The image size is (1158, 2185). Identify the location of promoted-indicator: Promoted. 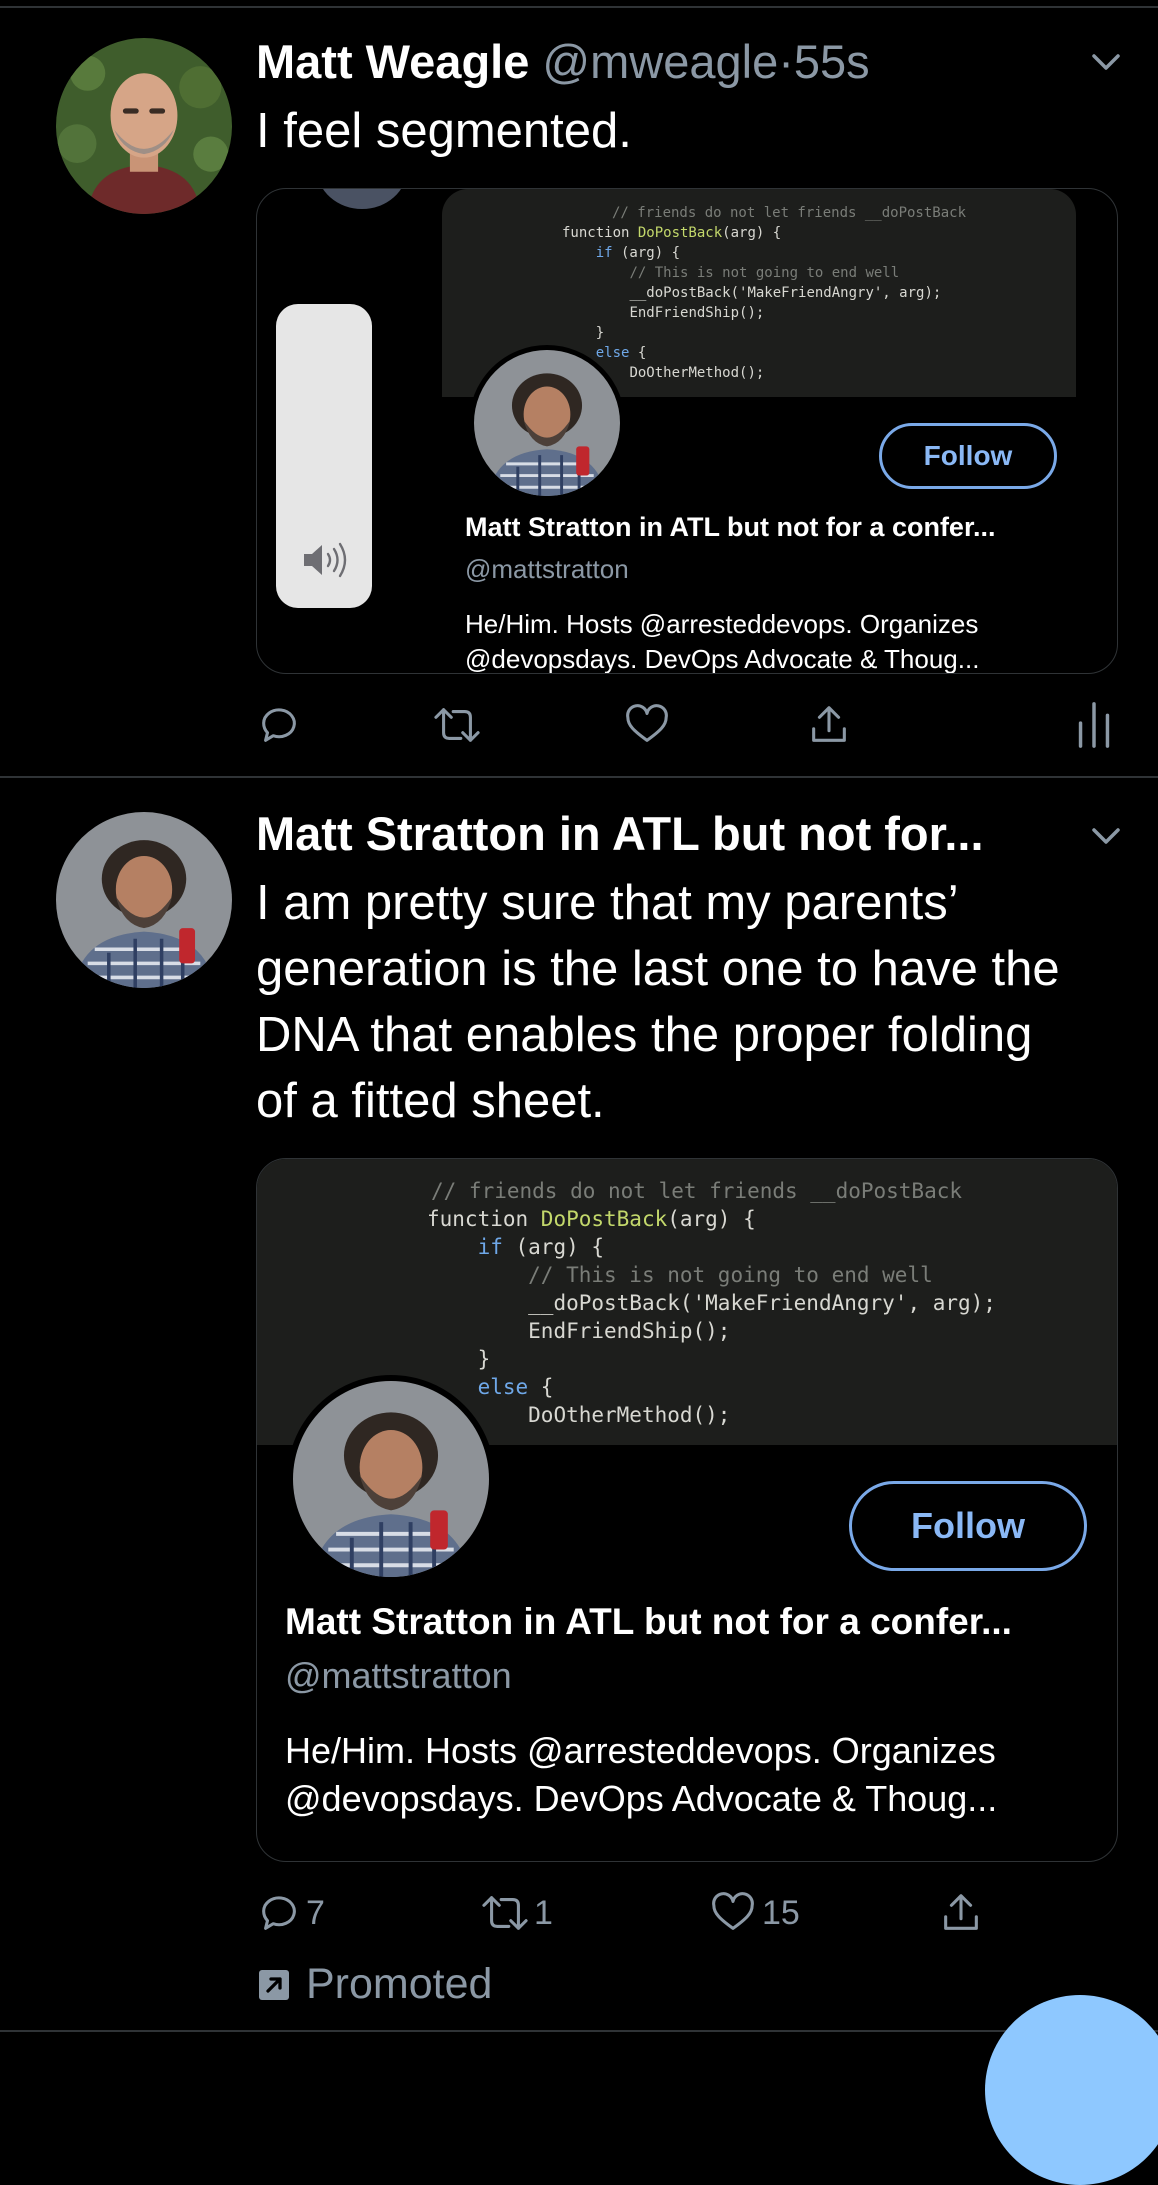
(374, 1984).